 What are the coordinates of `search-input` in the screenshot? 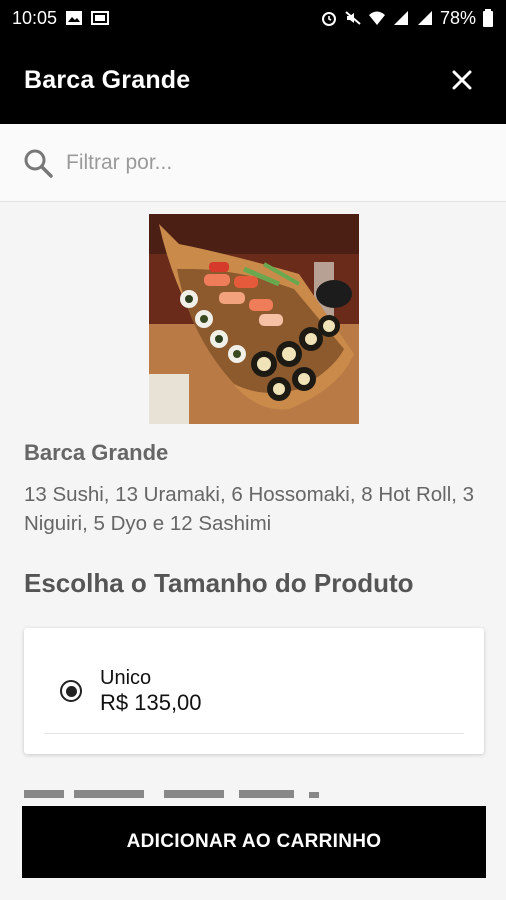 It's located at (266, 162).